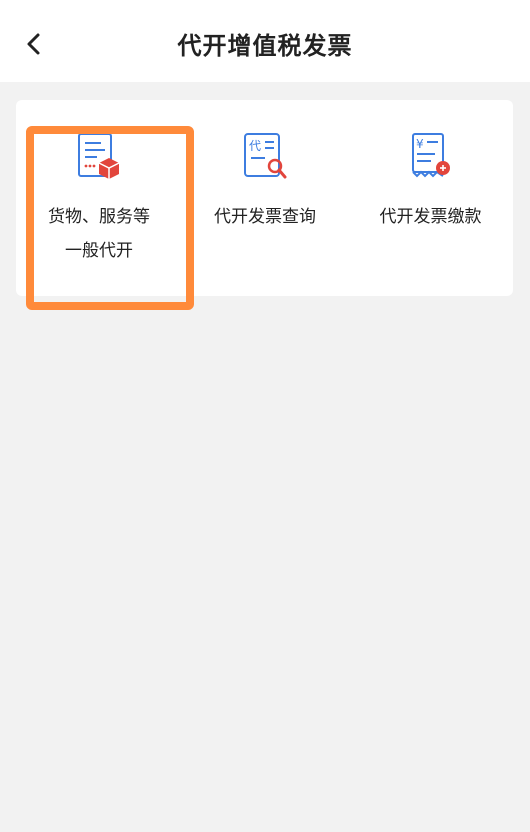  Describe the element at coordinates (255, 146) in the screenshot. I see `svg-text: 代` at that location.